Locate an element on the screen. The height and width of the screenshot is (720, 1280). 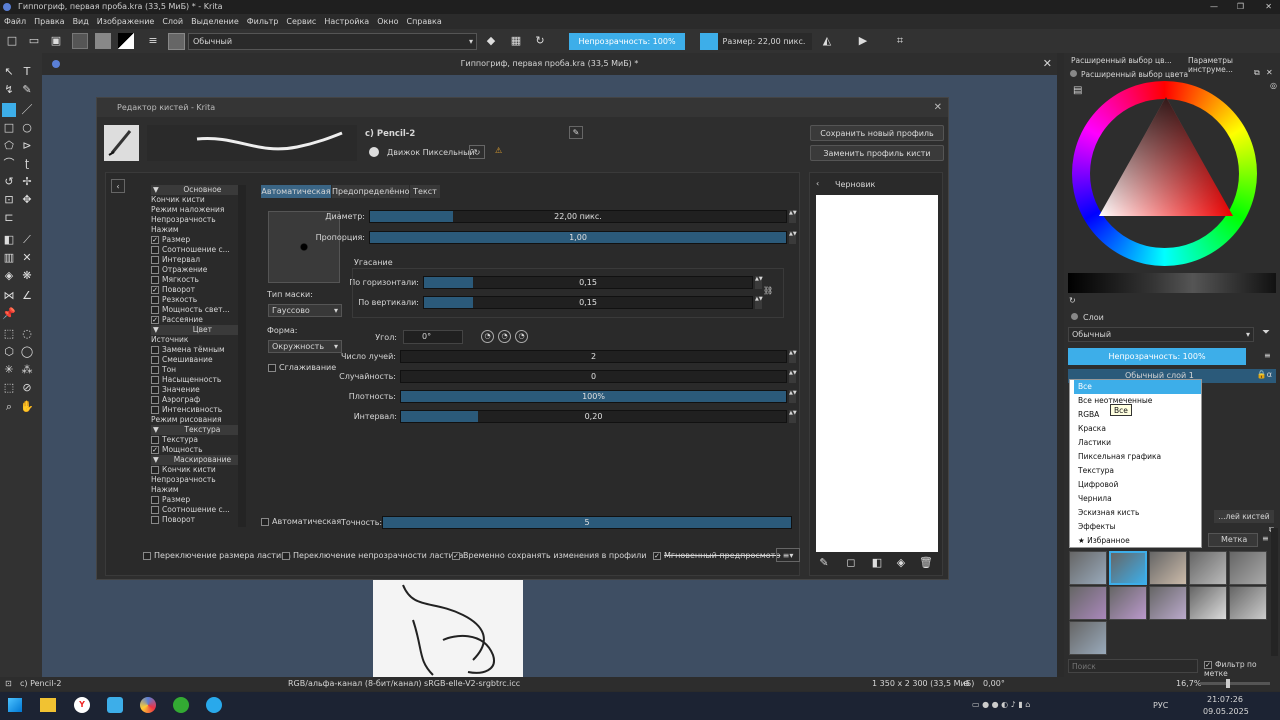
enclose-fill-icon: ❋ is located at coordinates (27, 276).